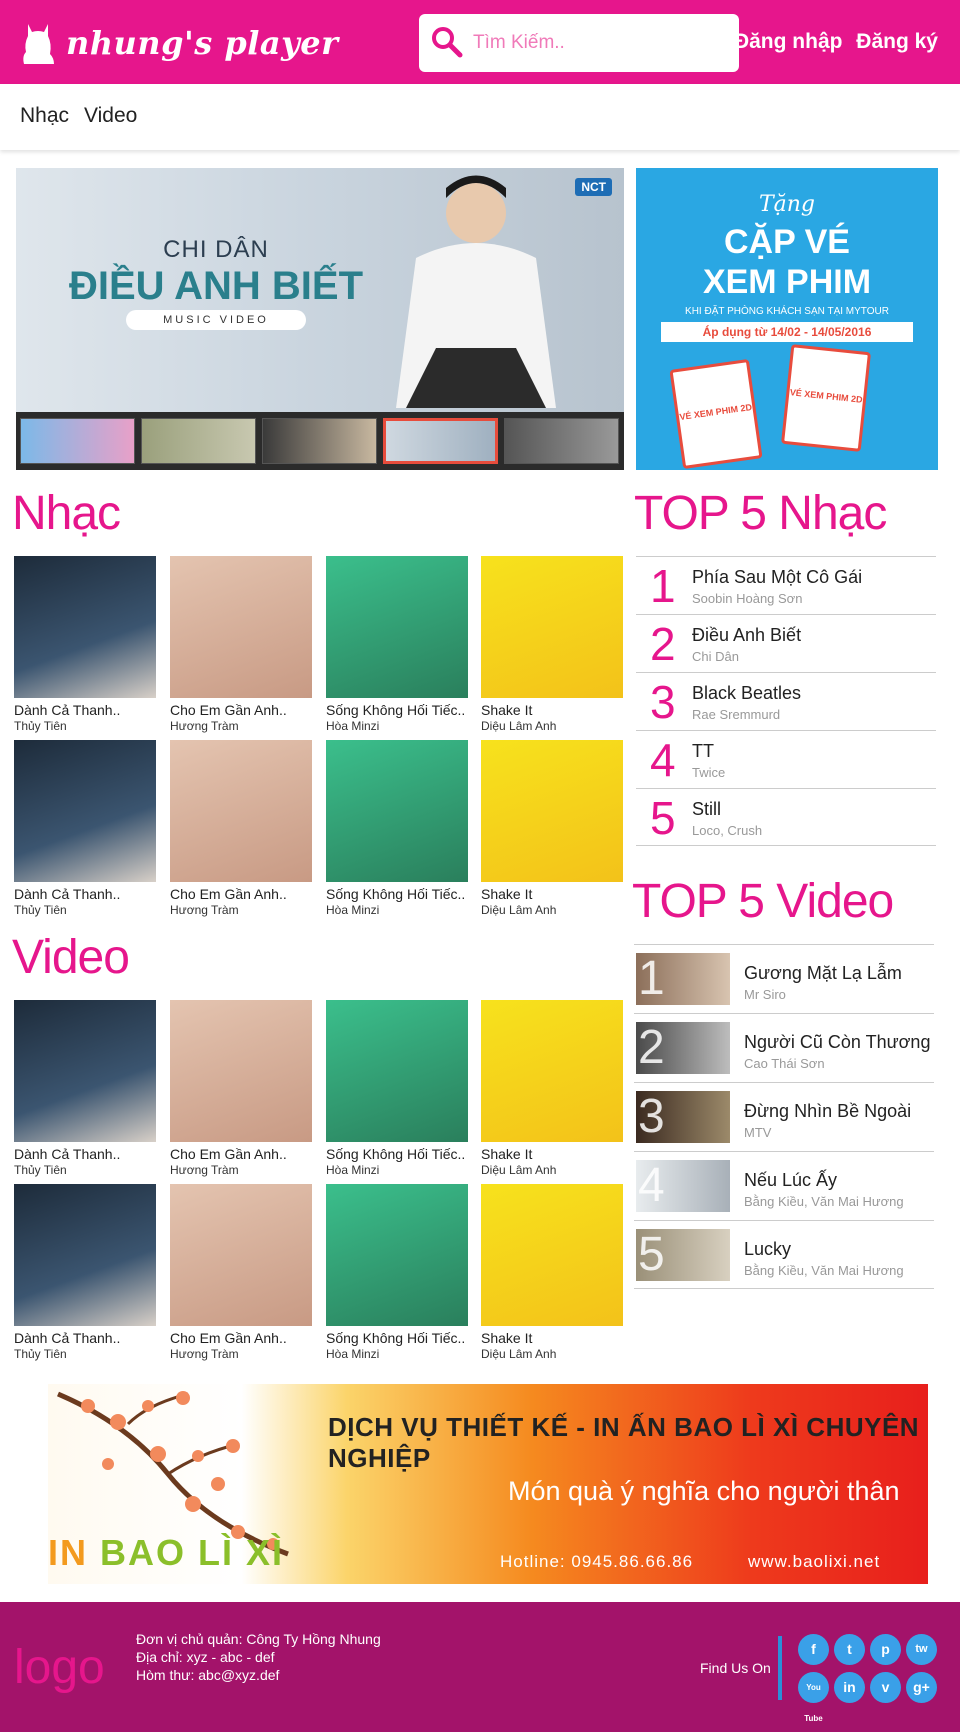  What do you see at coordinates (110, 116) in the screenshot?
I see `nav-item-video: Video` at bounding box center [110, 116].